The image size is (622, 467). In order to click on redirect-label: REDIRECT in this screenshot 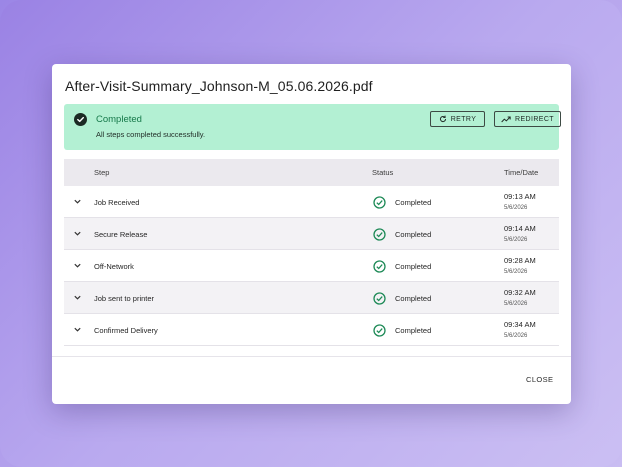, I will do `click(534, 119)`.